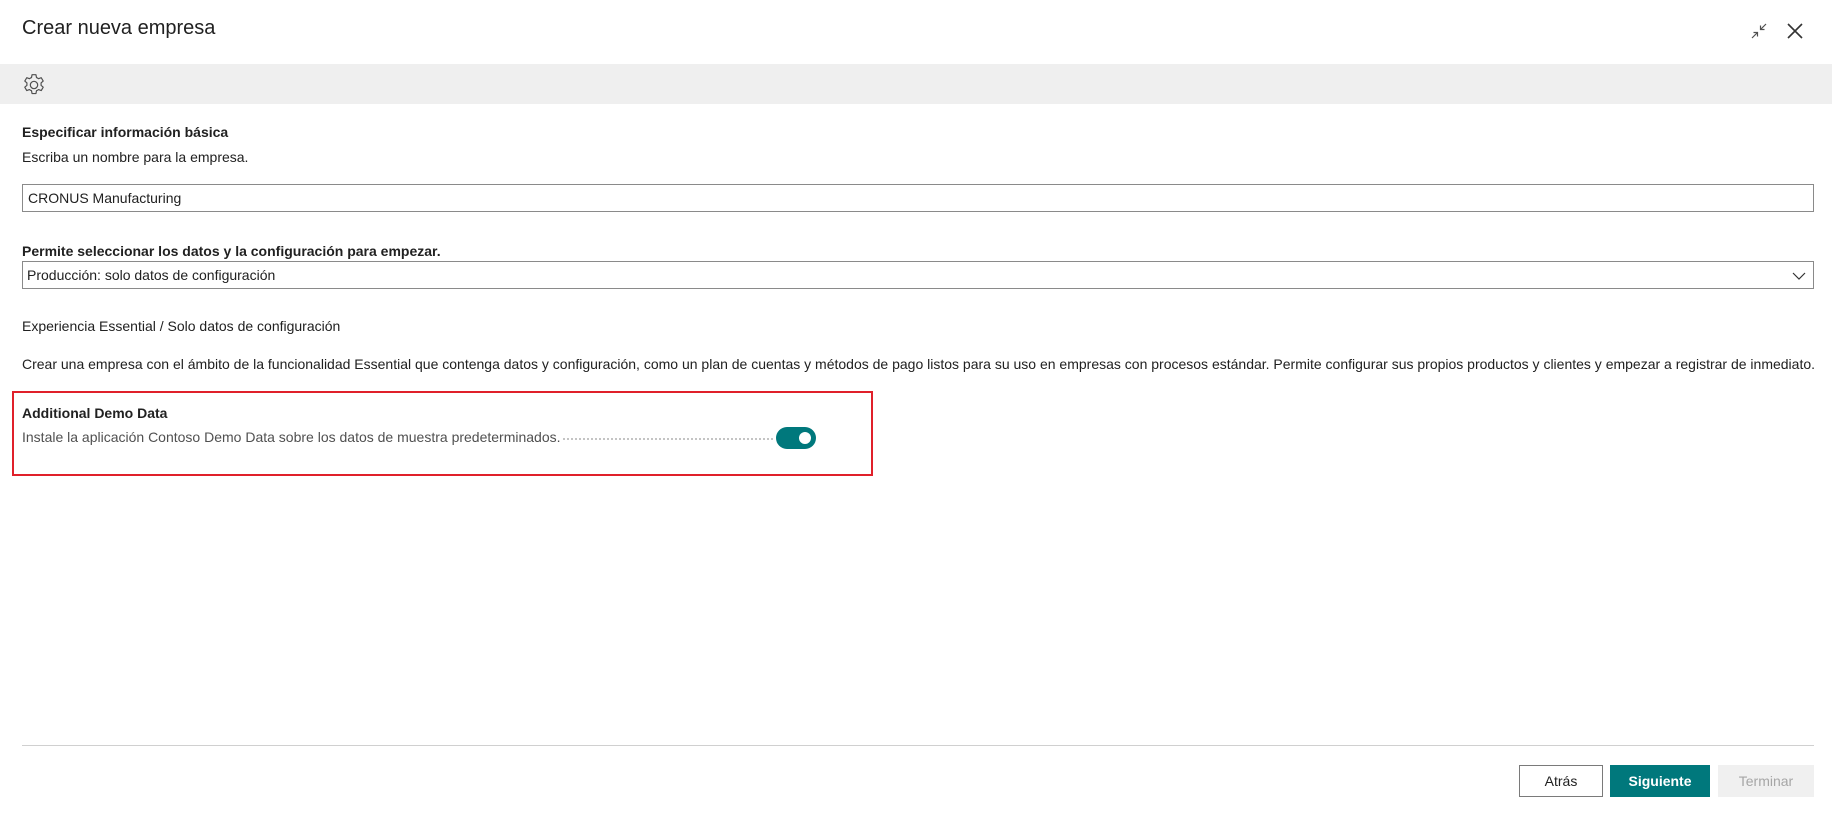 Image resolution: width=1832 pixels, height=816 pixels. Describe the element at coordinates (95, 413) in the screenshot. I see `demo-data-title: Additional Demo Data` at that location.